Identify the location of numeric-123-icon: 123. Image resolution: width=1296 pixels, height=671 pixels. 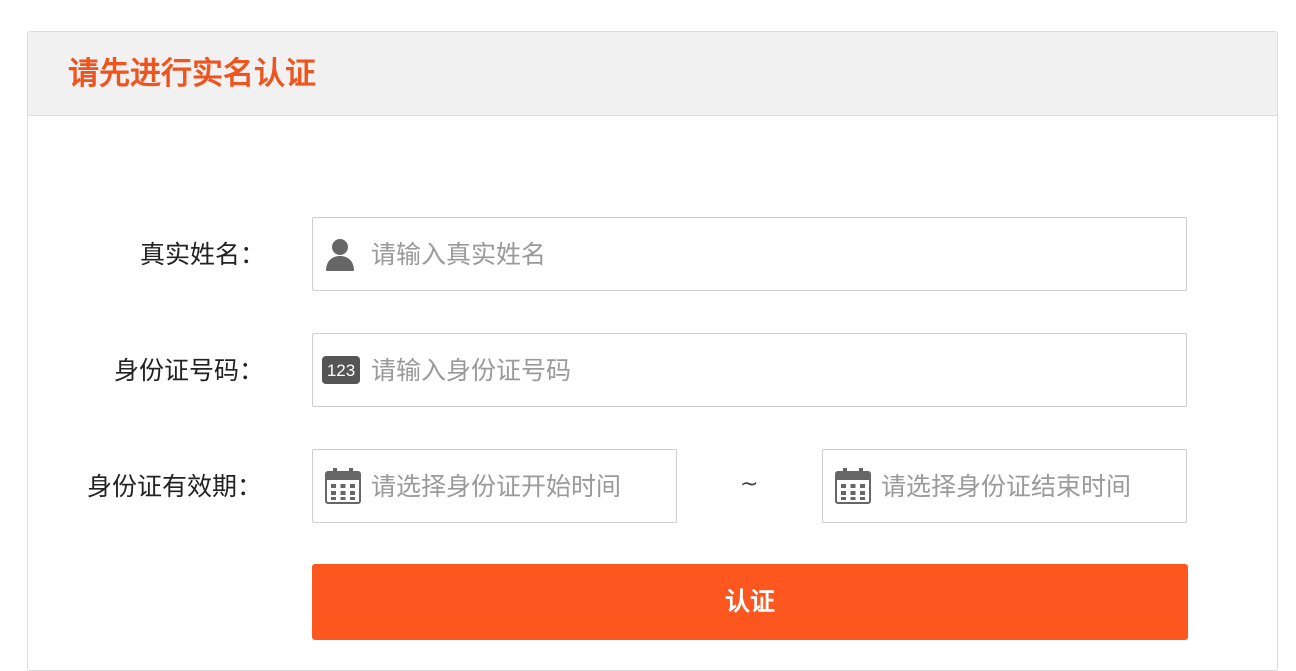
(341, 370).